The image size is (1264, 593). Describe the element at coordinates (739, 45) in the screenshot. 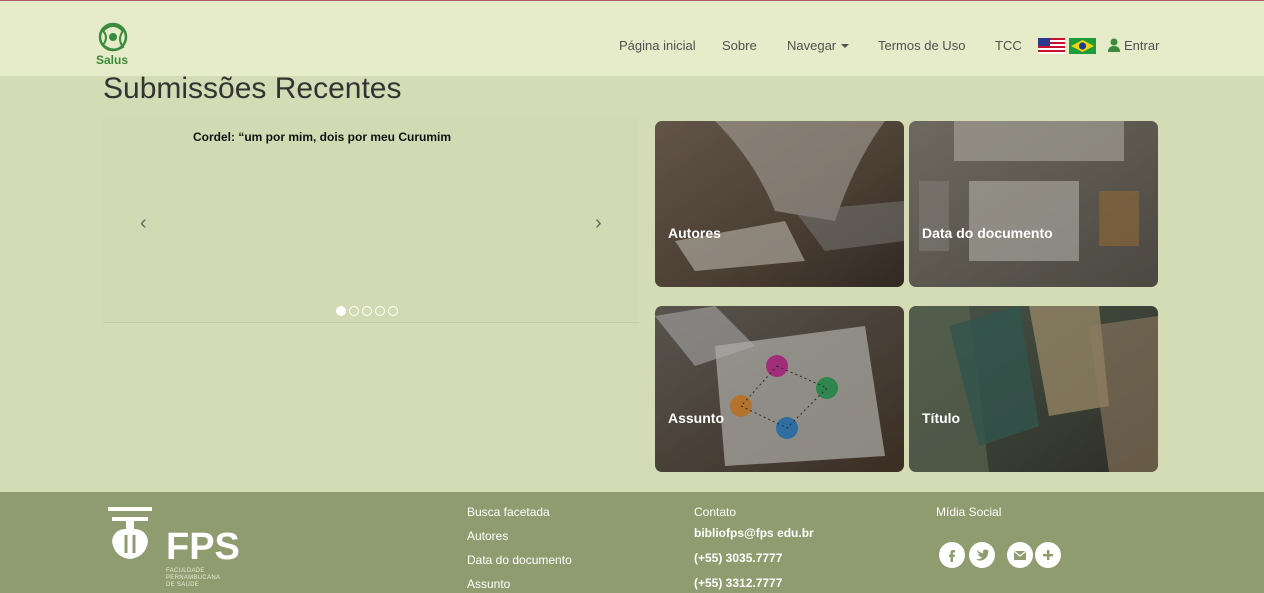

I see `nav-about-link: Sobre` at that location.